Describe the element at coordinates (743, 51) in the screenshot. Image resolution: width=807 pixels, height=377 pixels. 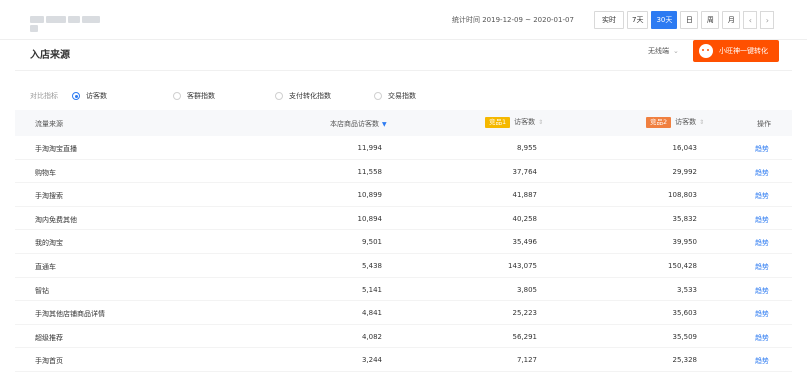
I see `convert-button-label: 小旺神一键转化` at that location.